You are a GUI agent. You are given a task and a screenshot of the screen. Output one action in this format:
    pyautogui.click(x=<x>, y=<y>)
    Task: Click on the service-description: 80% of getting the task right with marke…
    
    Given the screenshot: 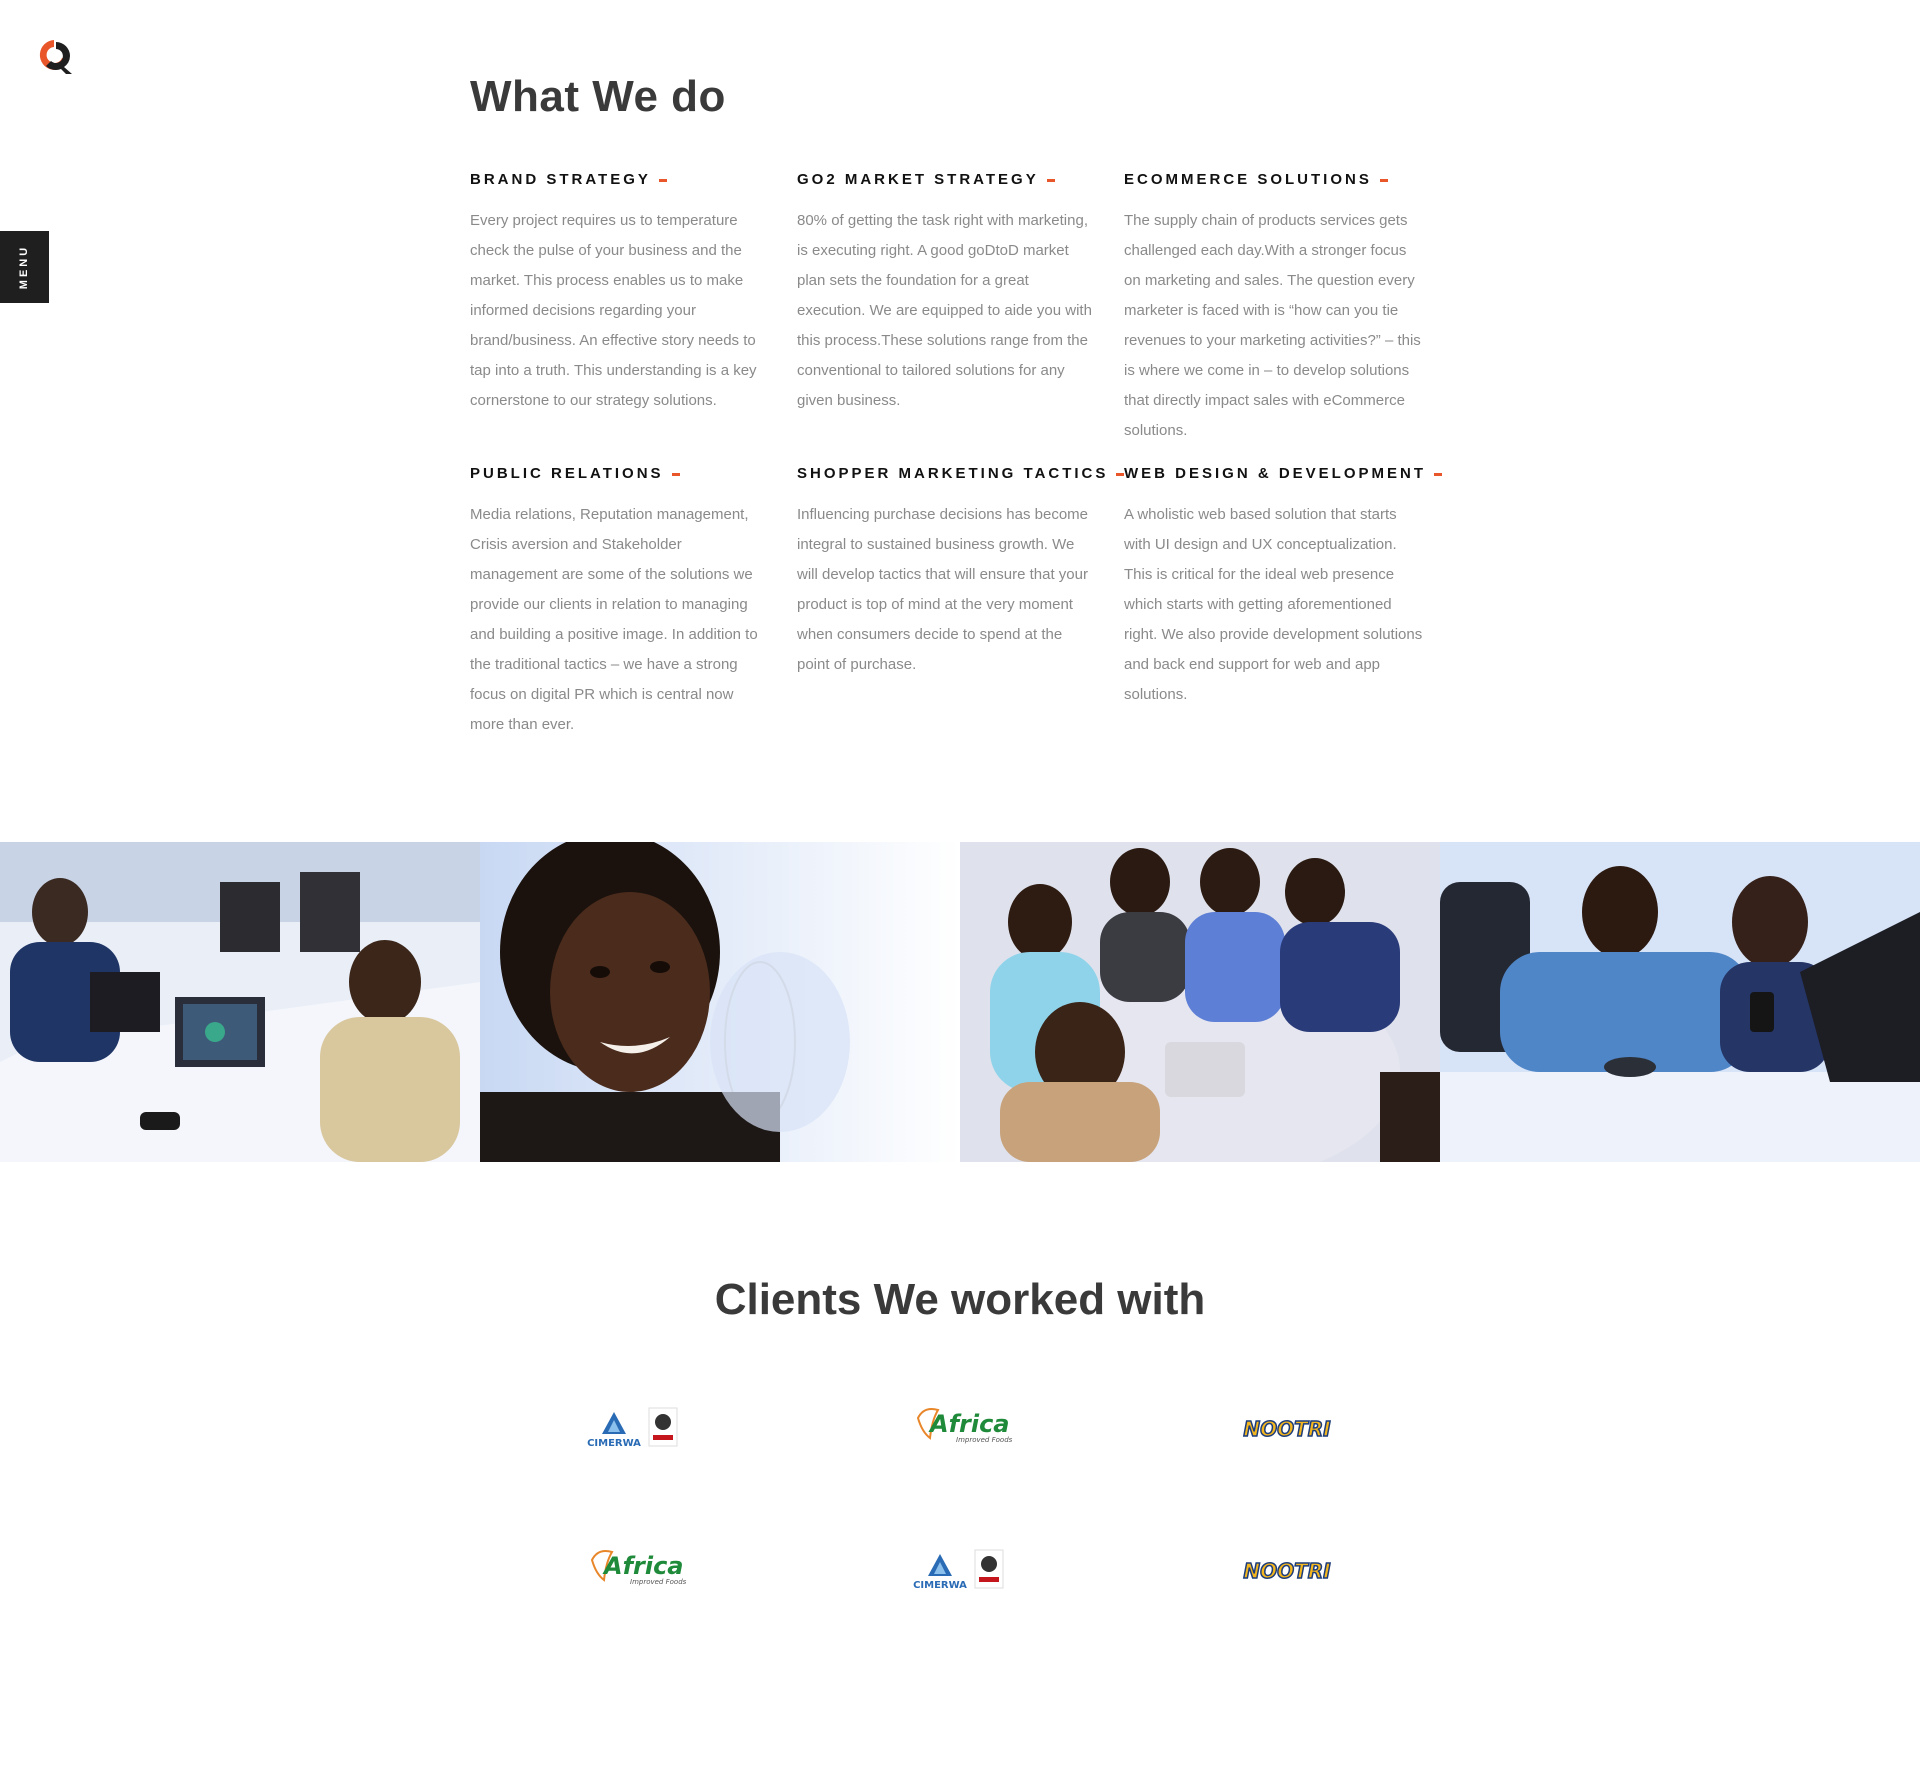 What is the action you would take?
    pyautogui.click(x=944, y=310)
    